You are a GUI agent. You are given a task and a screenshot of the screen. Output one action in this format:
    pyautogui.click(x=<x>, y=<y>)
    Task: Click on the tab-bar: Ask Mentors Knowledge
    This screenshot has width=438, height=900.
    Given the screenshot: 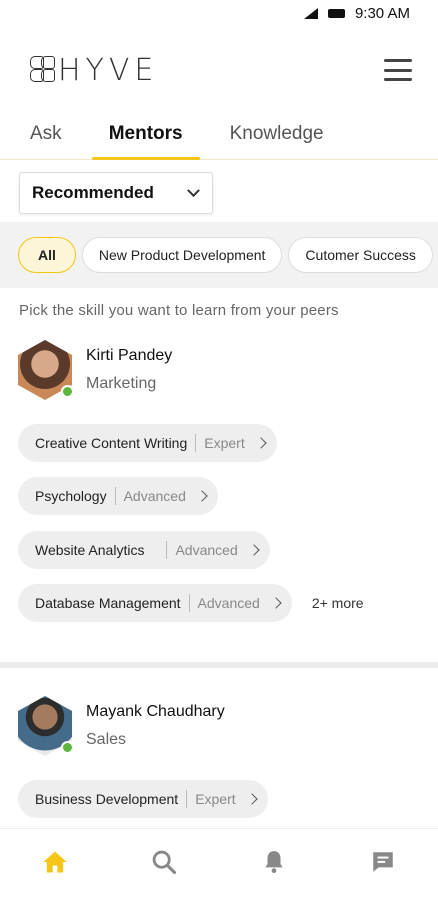 What is the action you would take?
    pyautogui.click(x=219, y=137)
    